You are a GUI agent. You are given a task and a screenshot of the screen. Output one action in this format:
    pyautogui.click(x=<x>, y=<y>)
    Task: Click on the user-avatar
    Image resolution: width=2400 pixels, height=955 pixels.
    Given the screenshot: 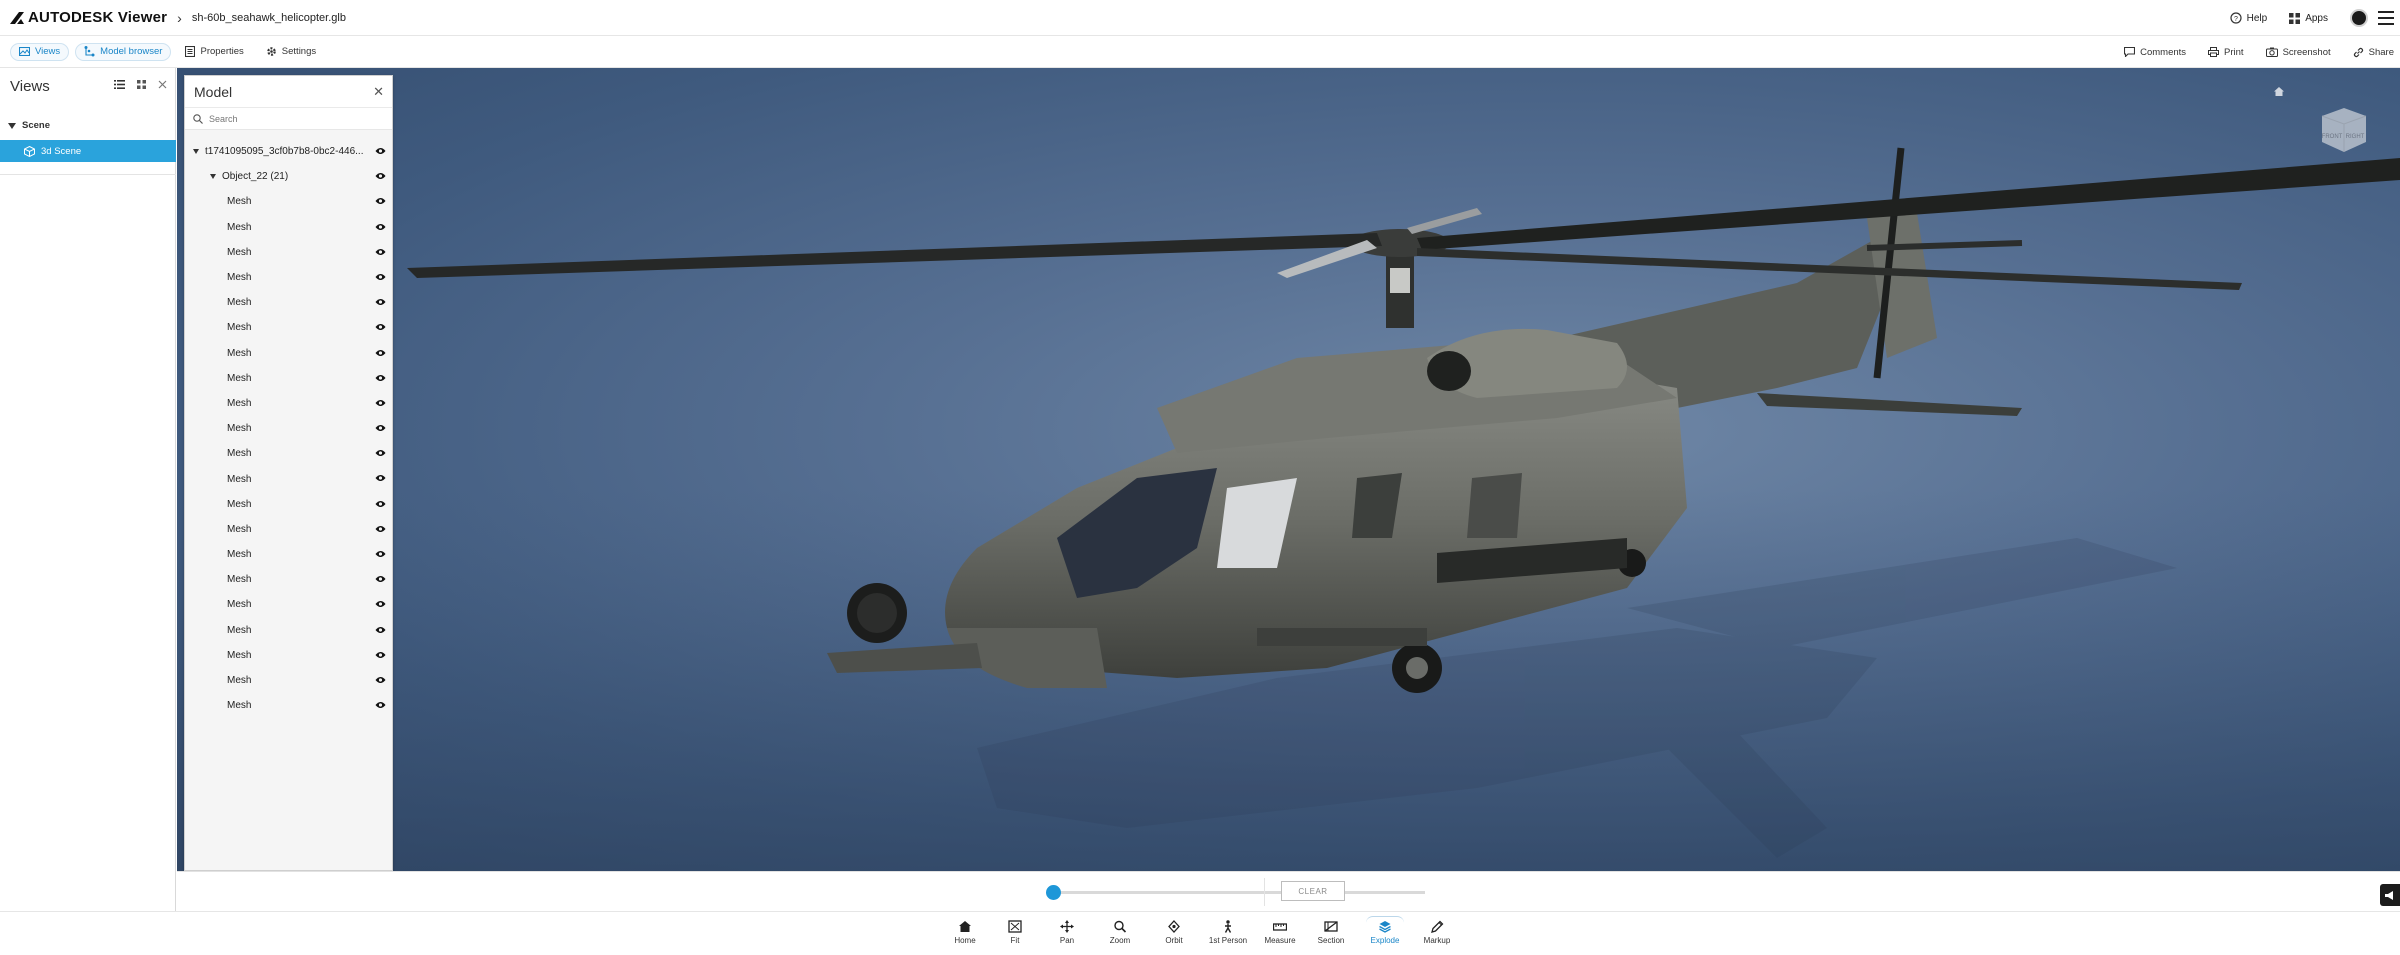 What is the action you would take?
    pyautogui.click(x=2359, y=18)
    